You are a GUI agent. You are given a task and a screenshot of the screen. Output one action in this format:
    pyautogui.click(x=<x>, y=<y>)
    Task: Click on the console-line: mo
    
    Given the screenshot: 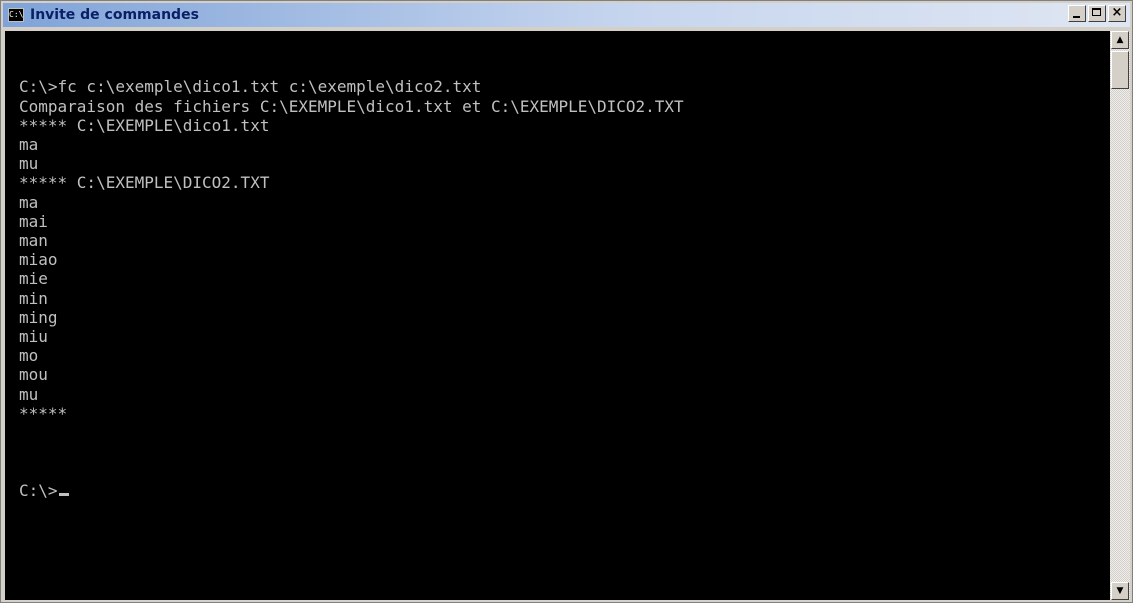 What is the action you would take?
    pyautogui.click(x=29, y=356)
    